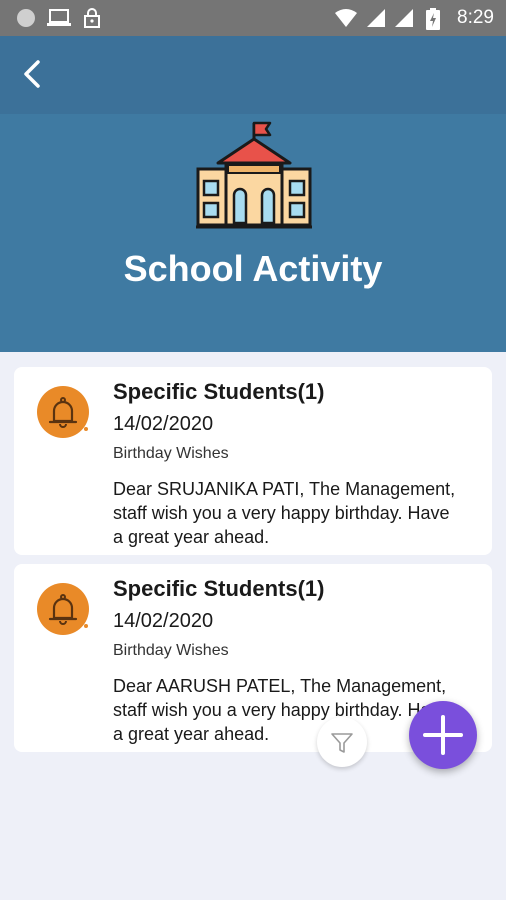 Image resolution: width=506 pixels, height=900 pixels. I want to click on laptop-icon, so click(59, 17).